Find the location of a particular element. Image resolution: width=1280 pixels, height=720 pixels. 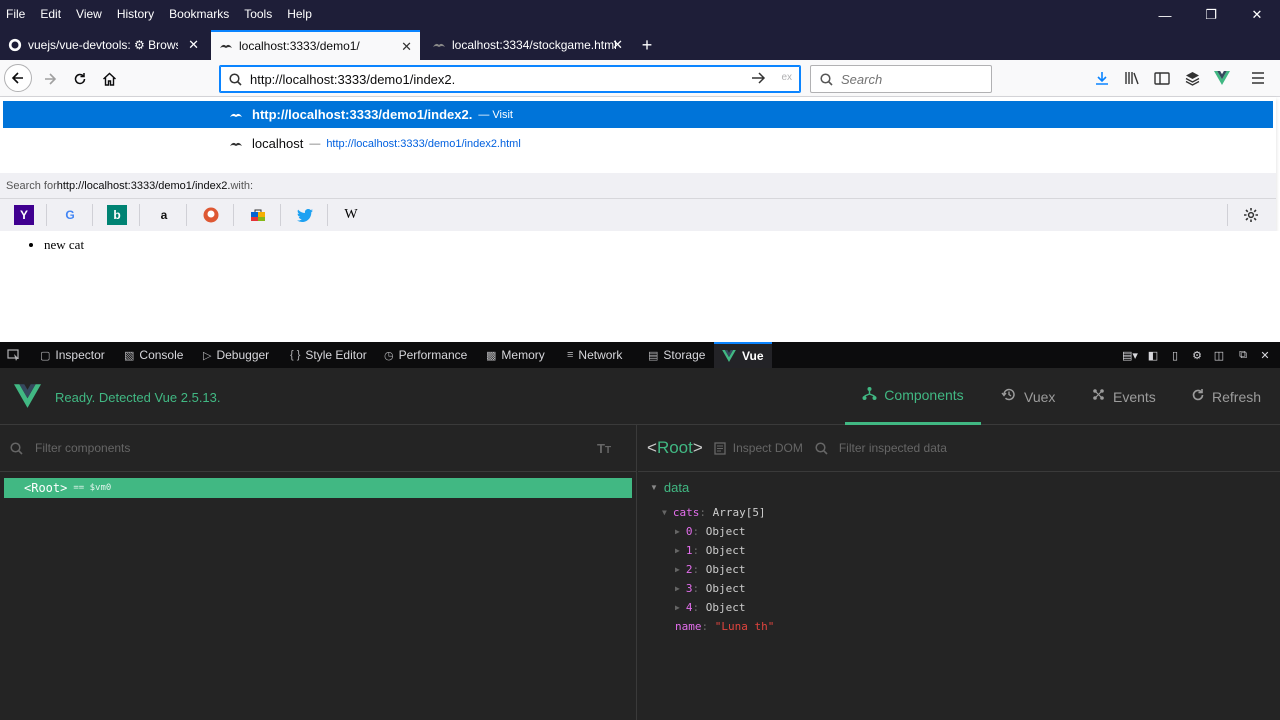

gear-icon is located at coordinates (1251, 215).